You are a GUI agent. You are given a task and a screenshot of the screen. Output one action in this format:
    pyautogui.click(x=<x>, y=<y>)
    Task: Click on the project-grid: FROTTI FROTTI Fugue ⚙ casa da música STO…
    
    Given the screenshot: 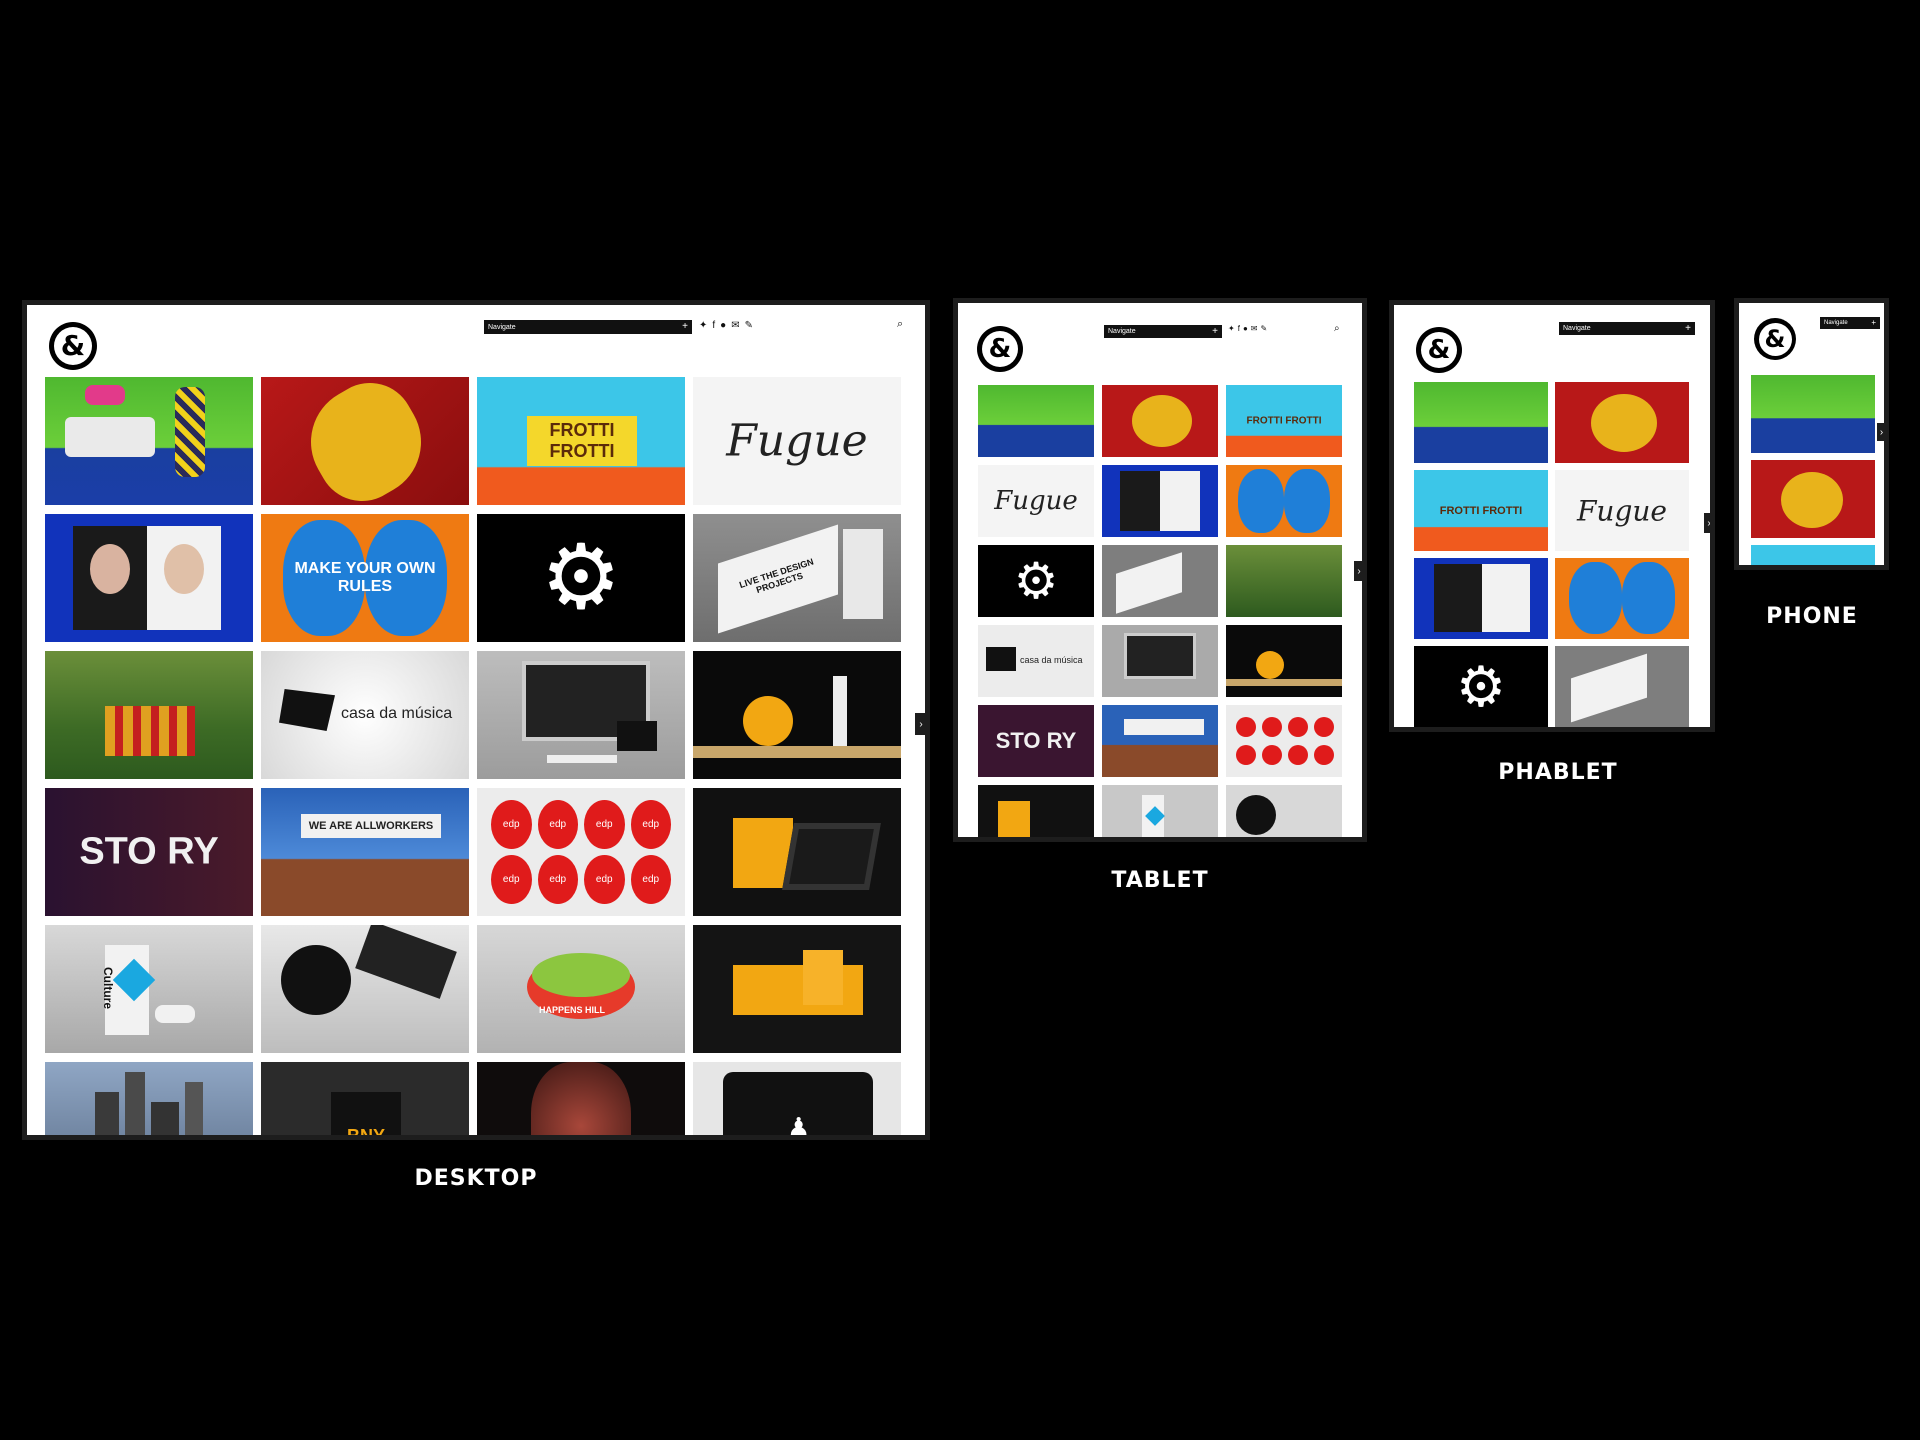 What is the action you would take?
    pyautogui.click(x=1160, y=611)
    